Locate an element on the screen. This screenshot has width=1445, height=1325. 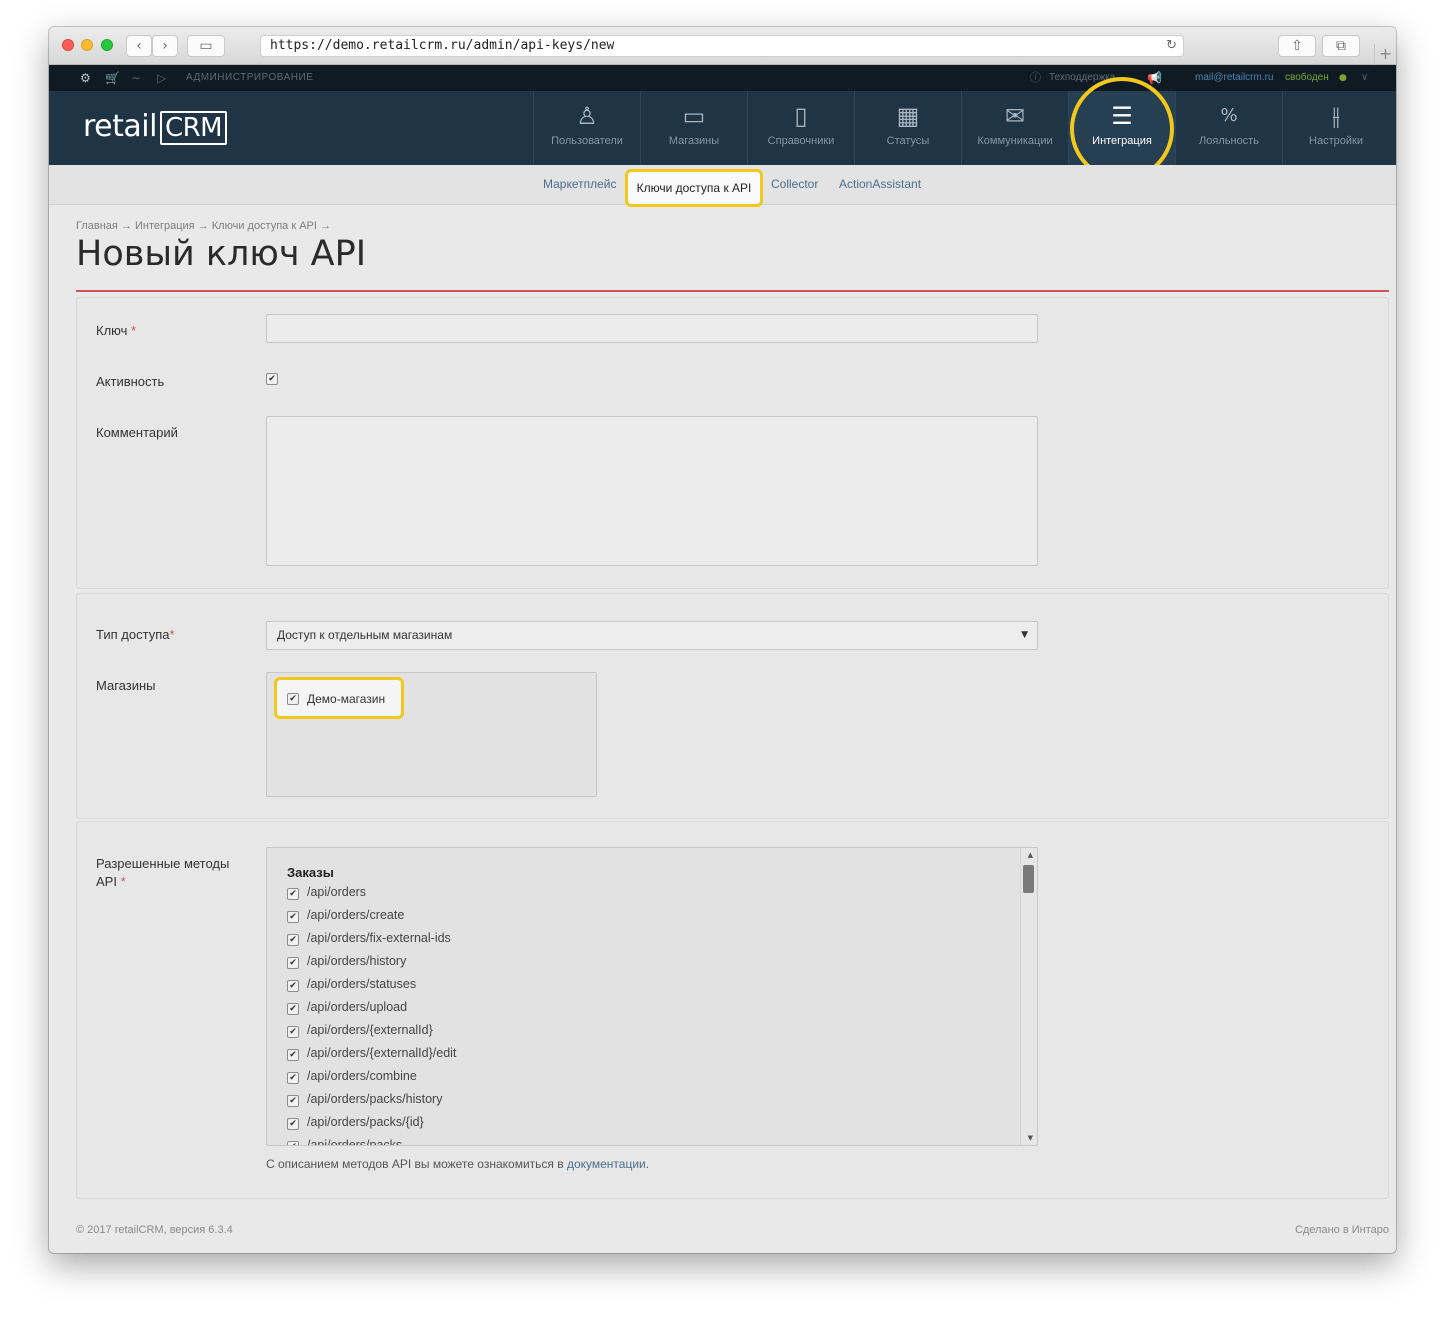
copyright-text: © 2017 retailCRM, версия 6.3.4 is located at coordinates (154, 1230).